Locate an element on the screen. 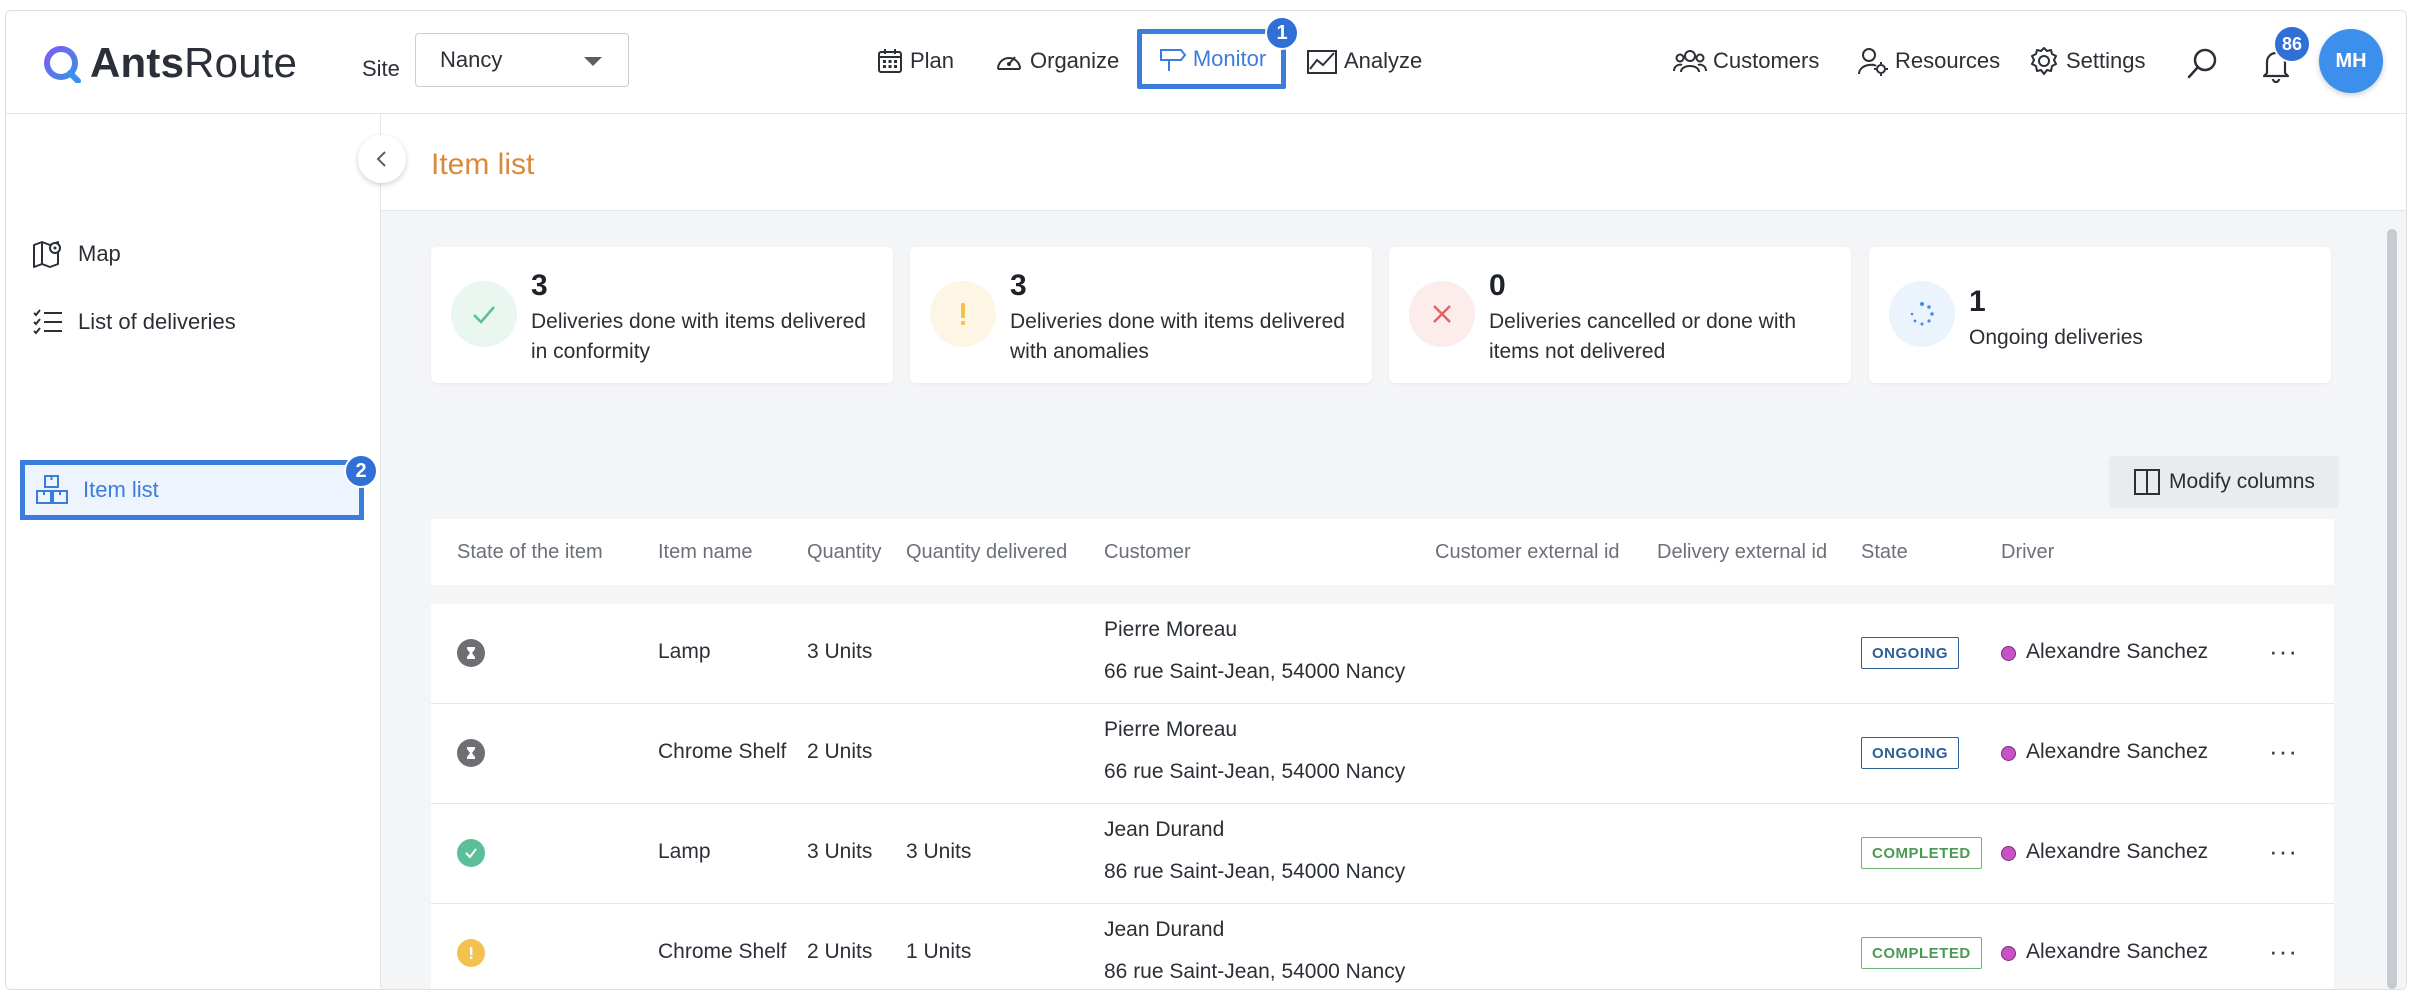 The image size is (2410, 995). nav-customers: Customers is located at coordinates (1746, 61).